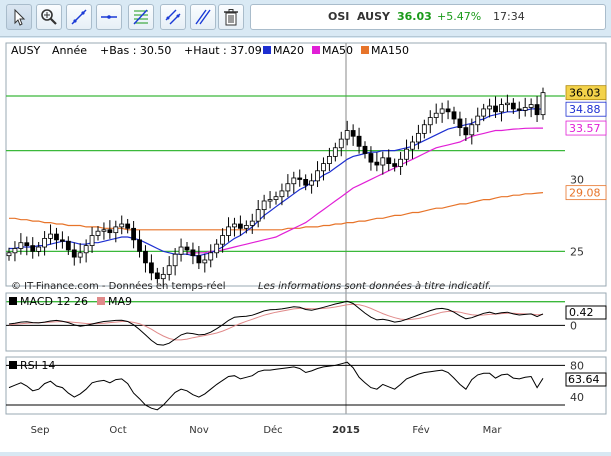 The image size is (611, 456). I want to click on rsi-line, so click(276, 386).